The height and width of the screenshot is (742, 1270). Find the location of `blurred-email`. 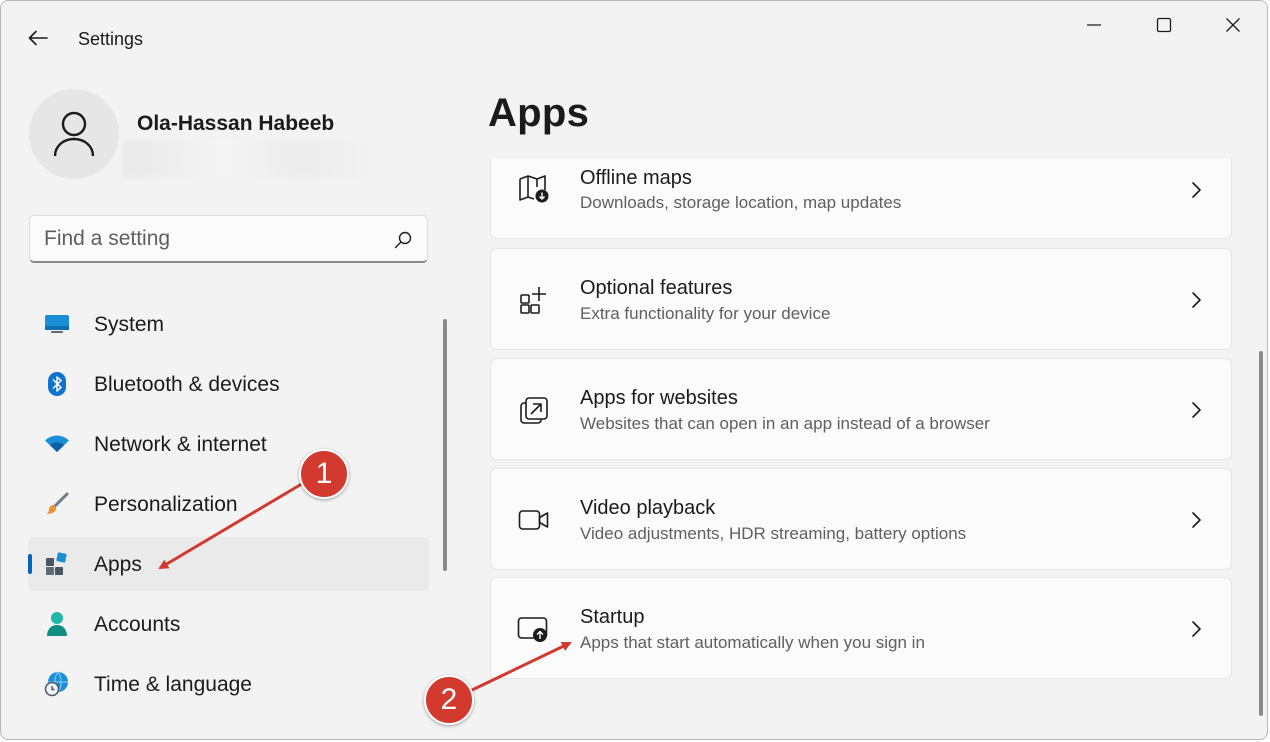

blurred-email is located at coordinates (249, 159).